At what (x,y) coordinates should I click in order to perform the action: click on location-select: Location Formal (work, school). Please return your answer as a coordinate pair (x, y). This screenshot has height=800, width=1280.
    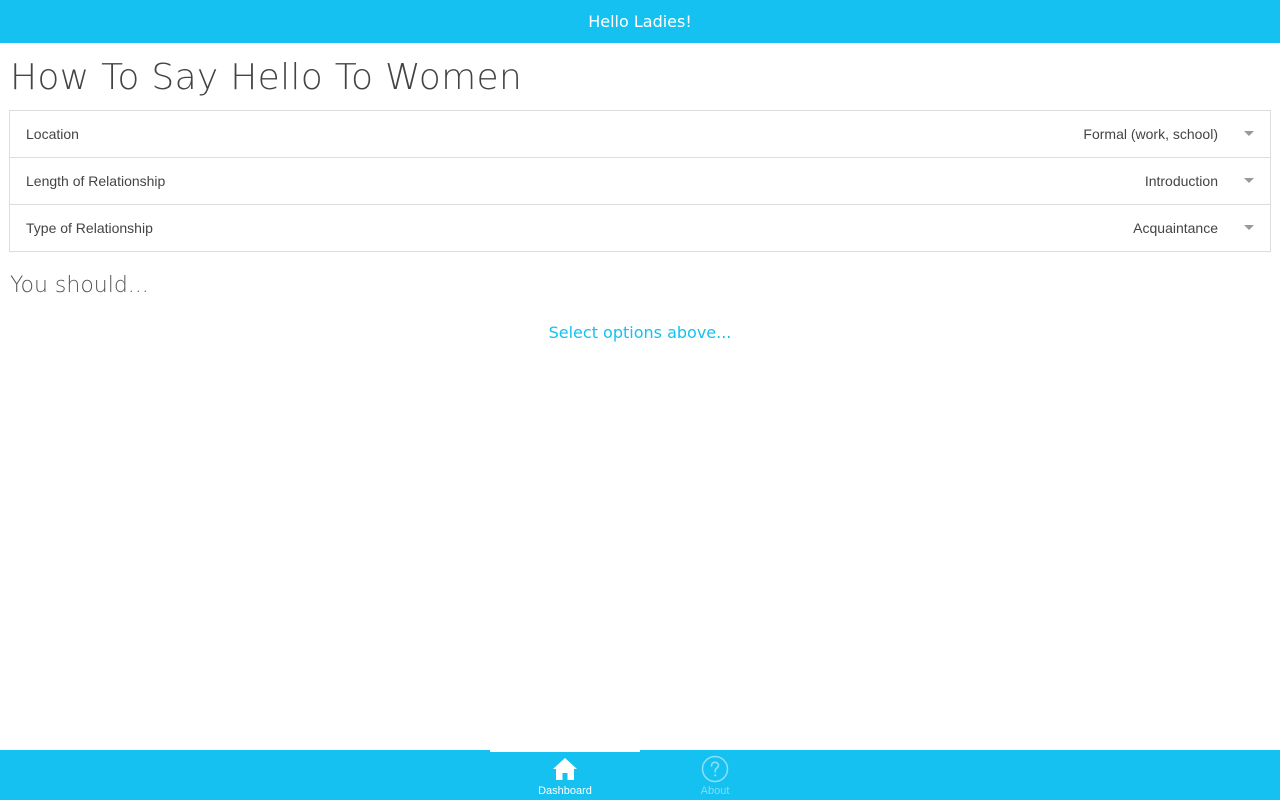
    Looking at the image, I should click on (640, 134).